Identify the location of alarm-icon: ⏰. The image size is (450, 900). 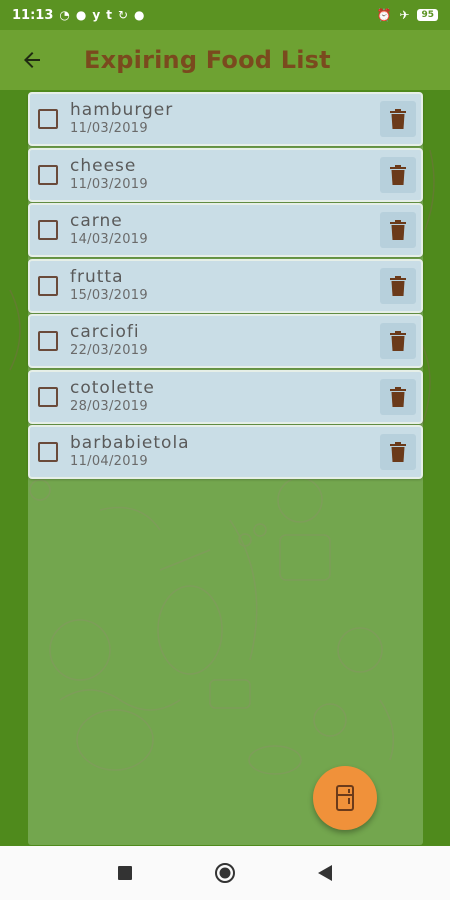
(384, 15).